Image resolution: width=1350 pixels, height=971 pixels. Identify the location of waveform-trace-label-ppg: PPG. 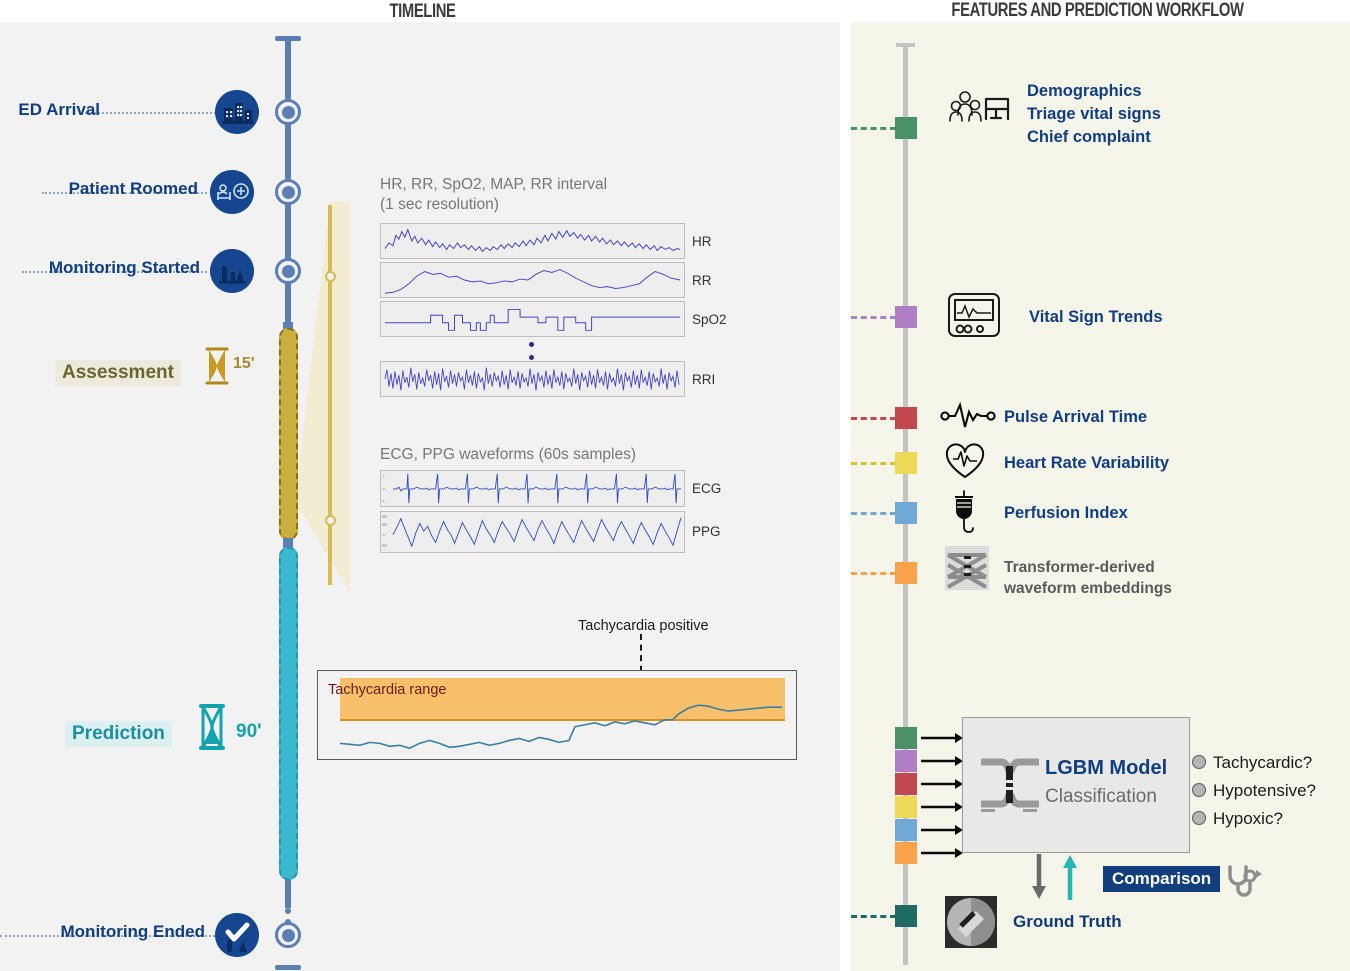
(706, 531).